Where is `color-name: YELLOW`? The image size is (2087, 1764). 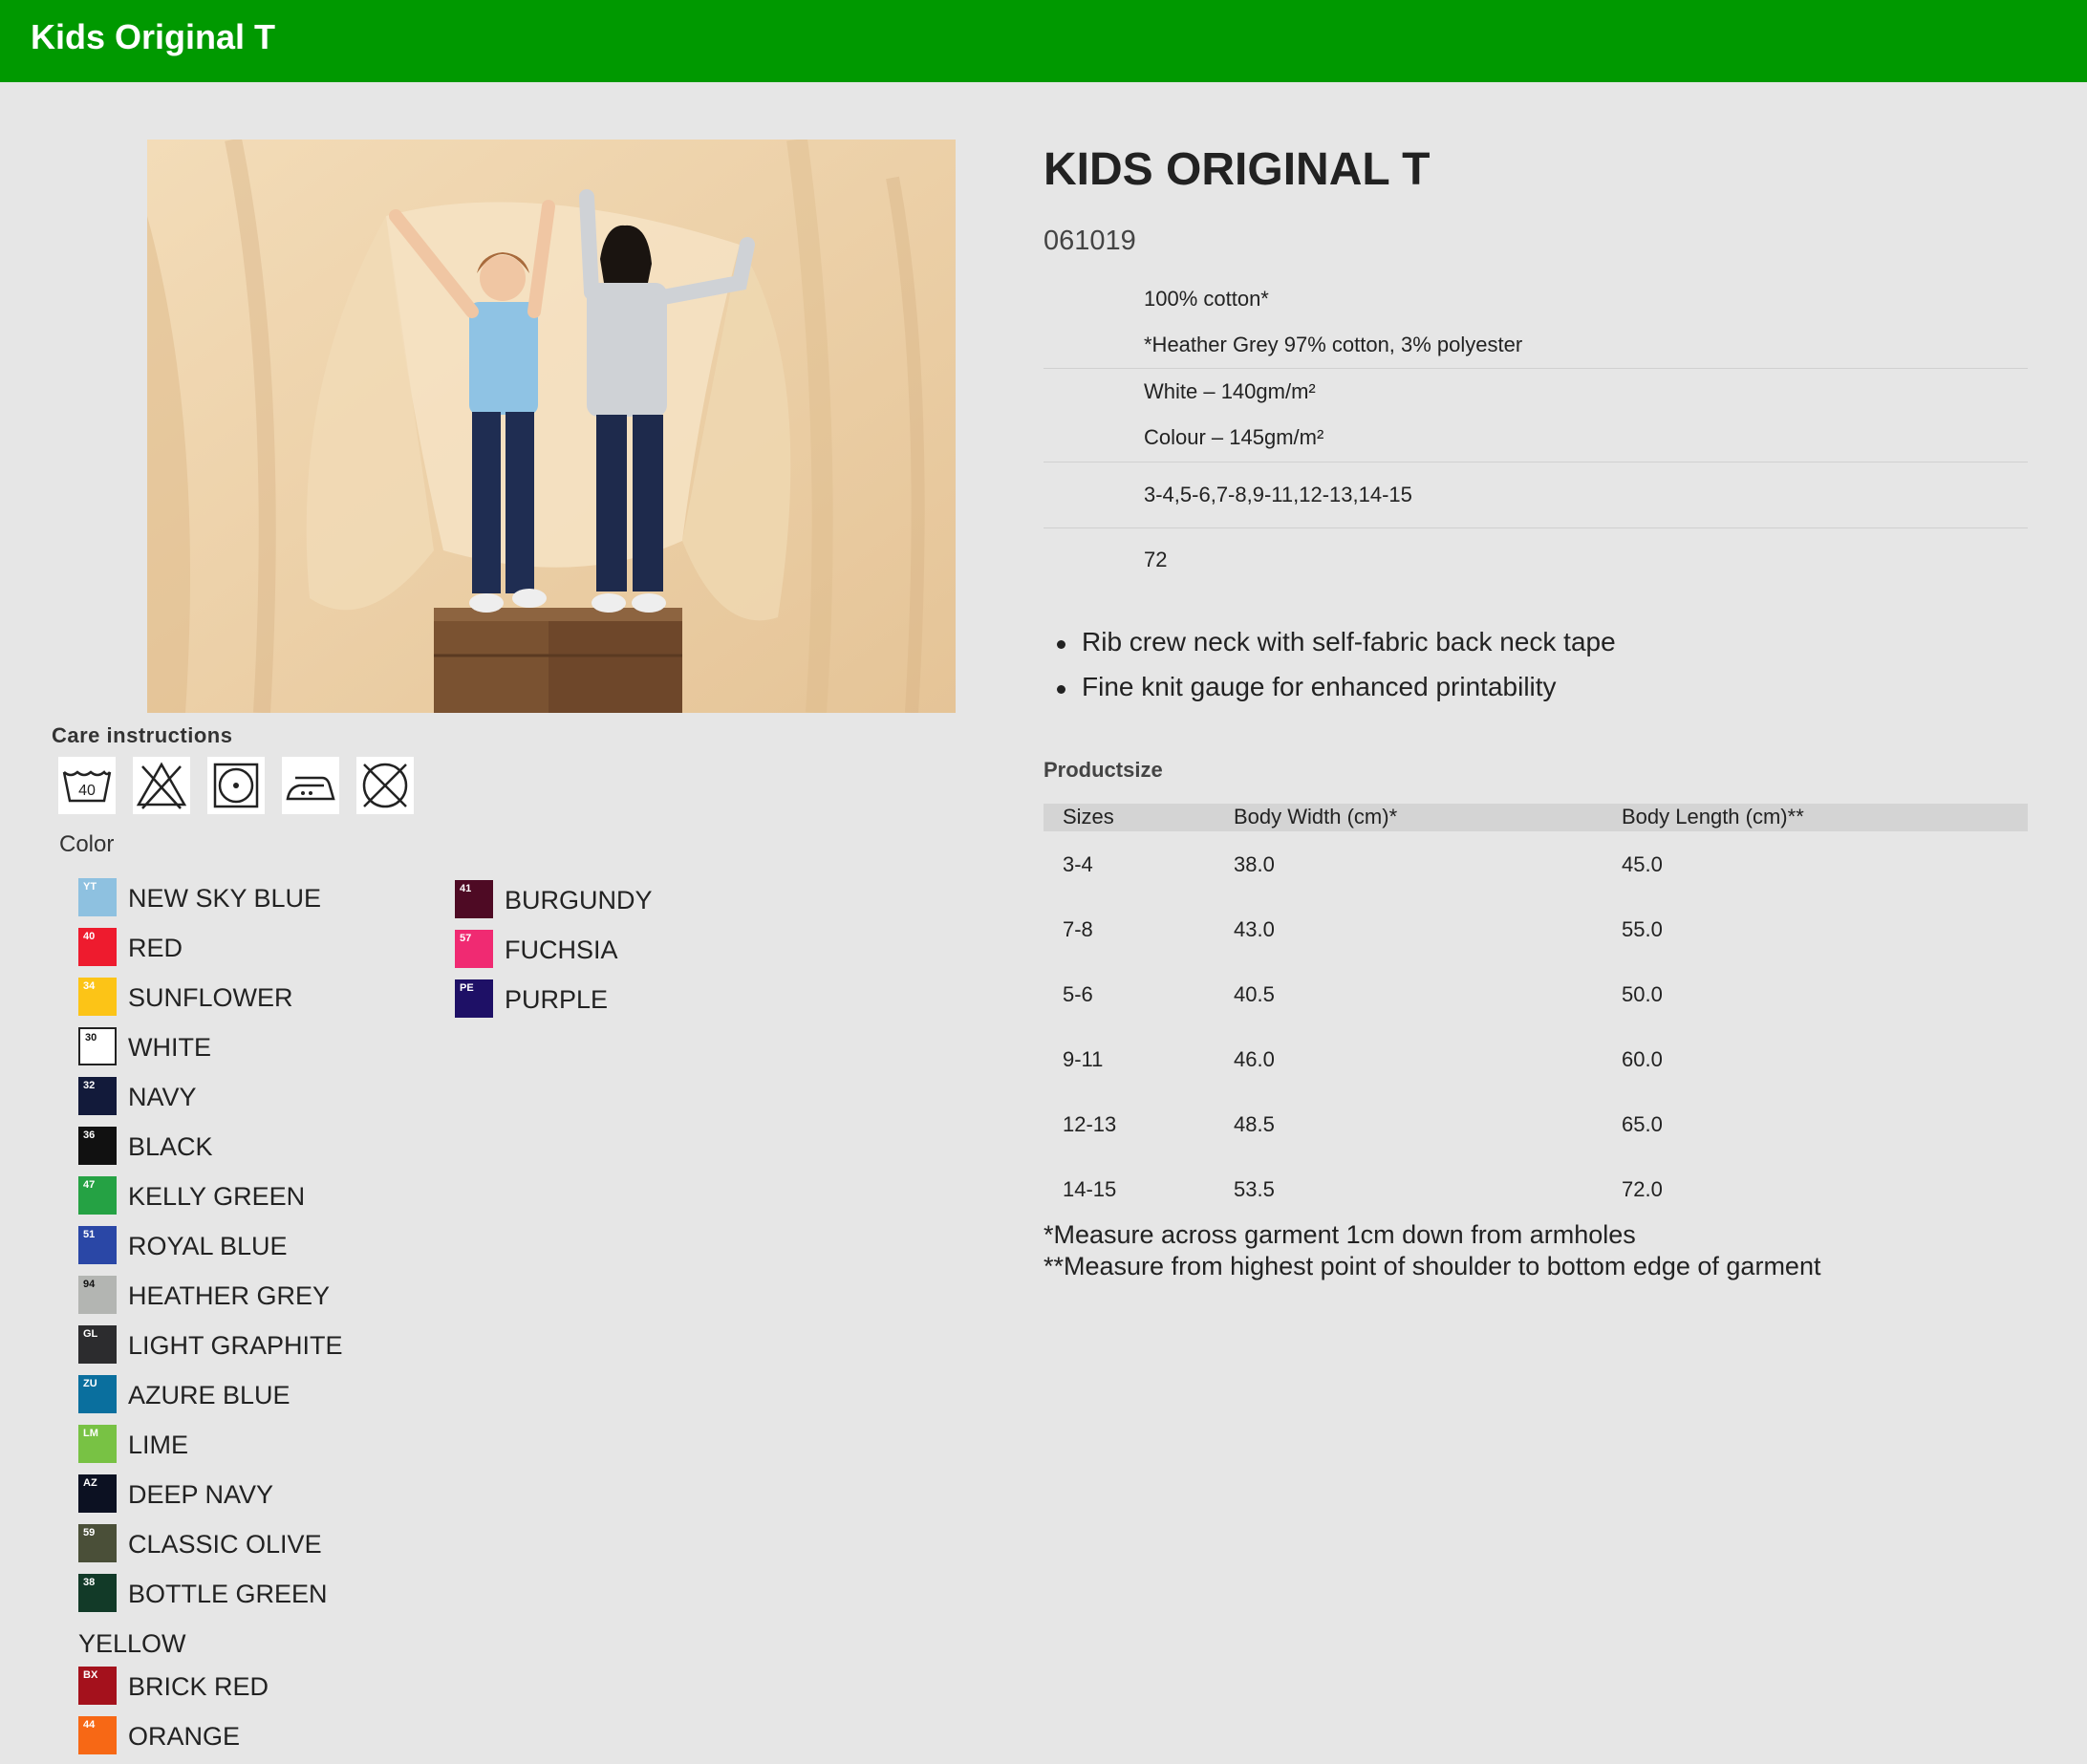
color-name: YELLOW is located at coordinates (132, 1644).